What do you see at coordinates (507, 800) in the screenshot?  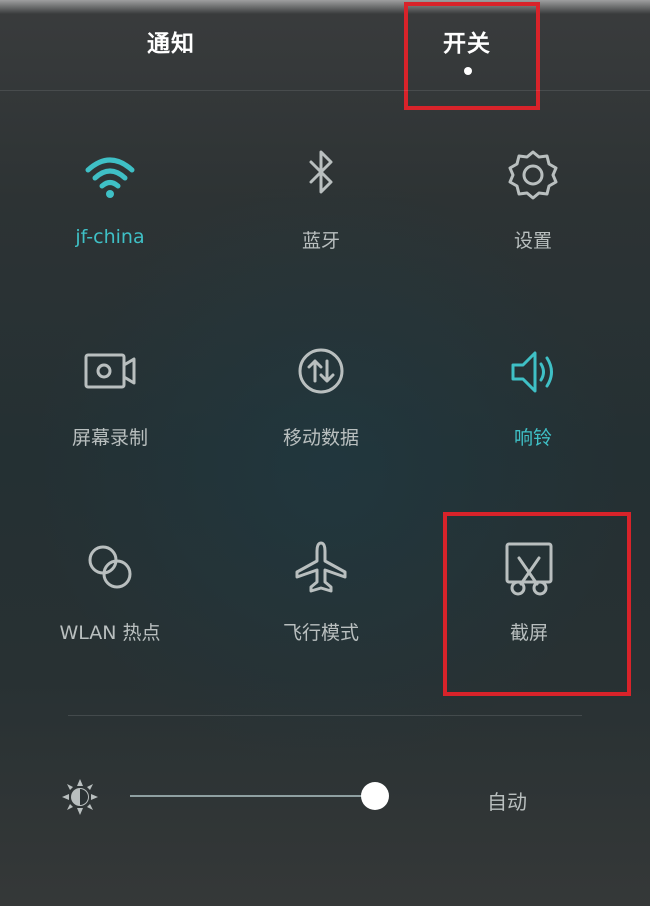 I see `auto-brightness-toggle: 自动` at bounding box center [507, 800].